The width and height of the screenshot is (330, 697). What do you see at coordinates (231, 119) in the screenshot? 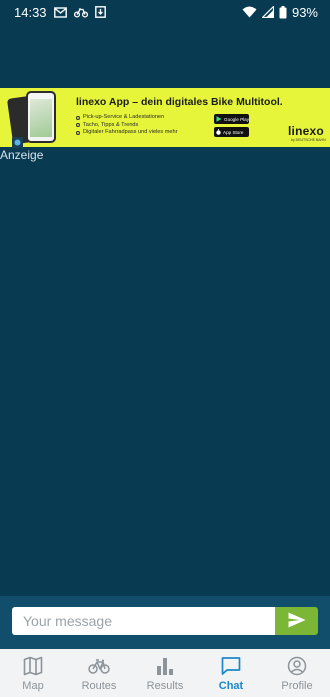
I see `google-play-button: Google Play` at bounding box center [231, 119].